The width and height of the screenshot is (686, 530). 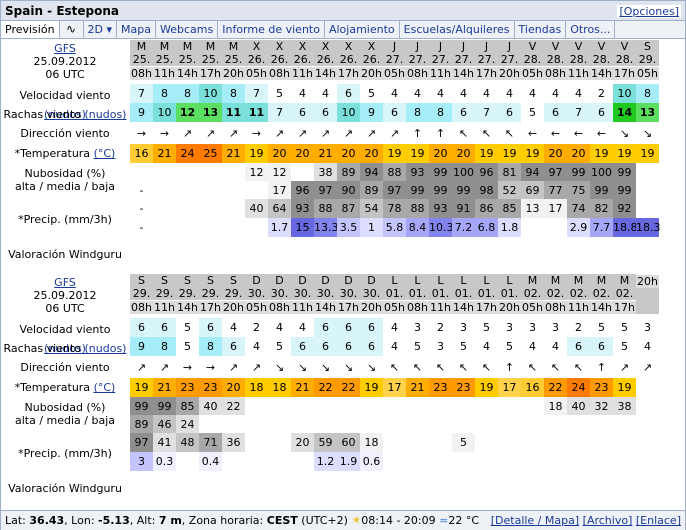 What do you see at coordinates (30, 29) in the screenshot?
I see `tab-0: Previsión` at bounding box center [30, 29].